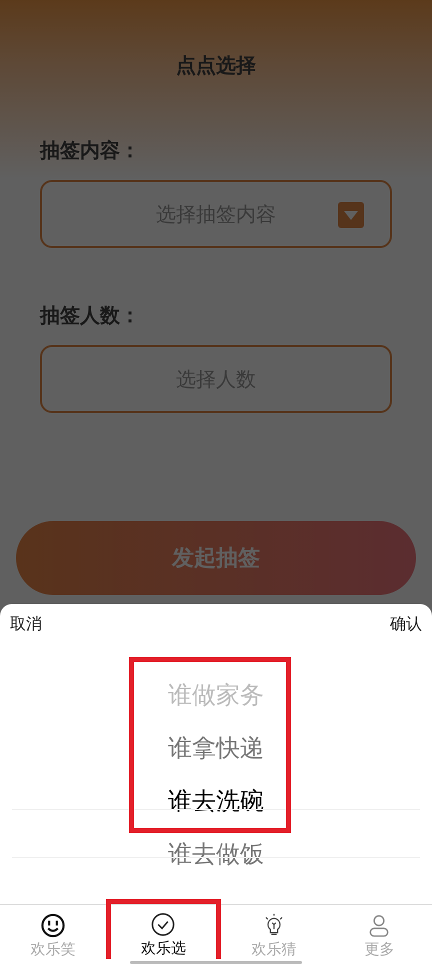 The height and width of the screenshot is (964, 432). What do you see at coordinates (406, 624) in the screenshot?
I see `confirm-button: 确认` at bounding box center [406, 624].